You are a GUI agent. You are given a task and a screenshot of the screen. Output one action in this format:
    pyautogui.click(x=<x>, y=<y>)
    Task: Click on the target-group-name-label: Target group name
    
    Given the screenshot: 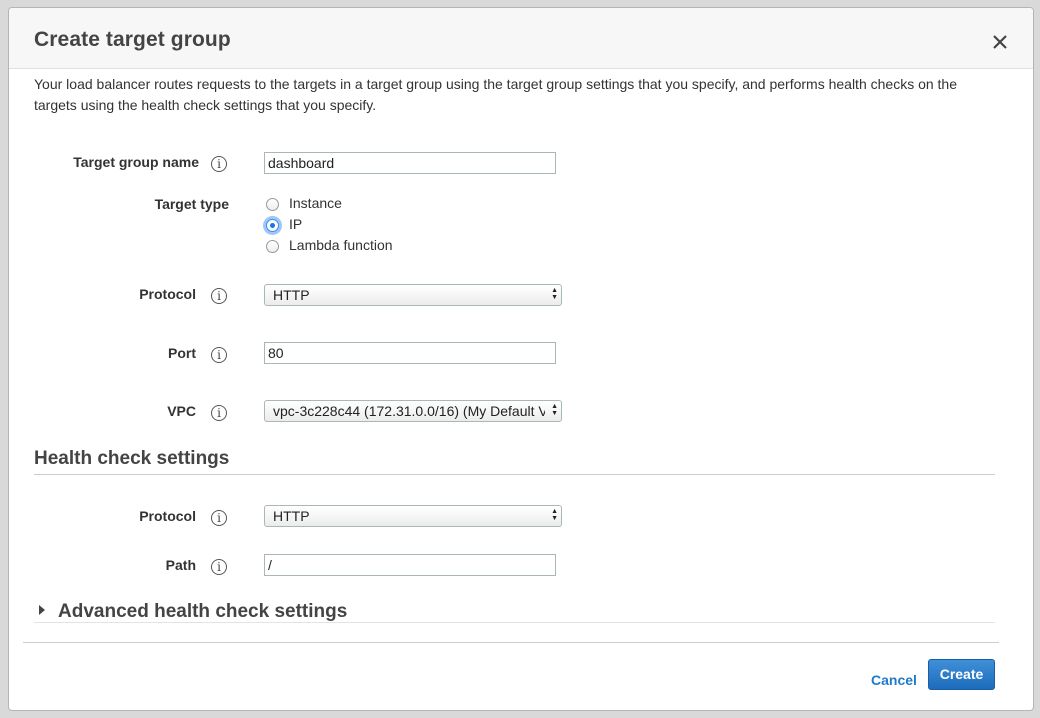 What is the action you would take?
    pyautogui.click(x=136, y=162)
    